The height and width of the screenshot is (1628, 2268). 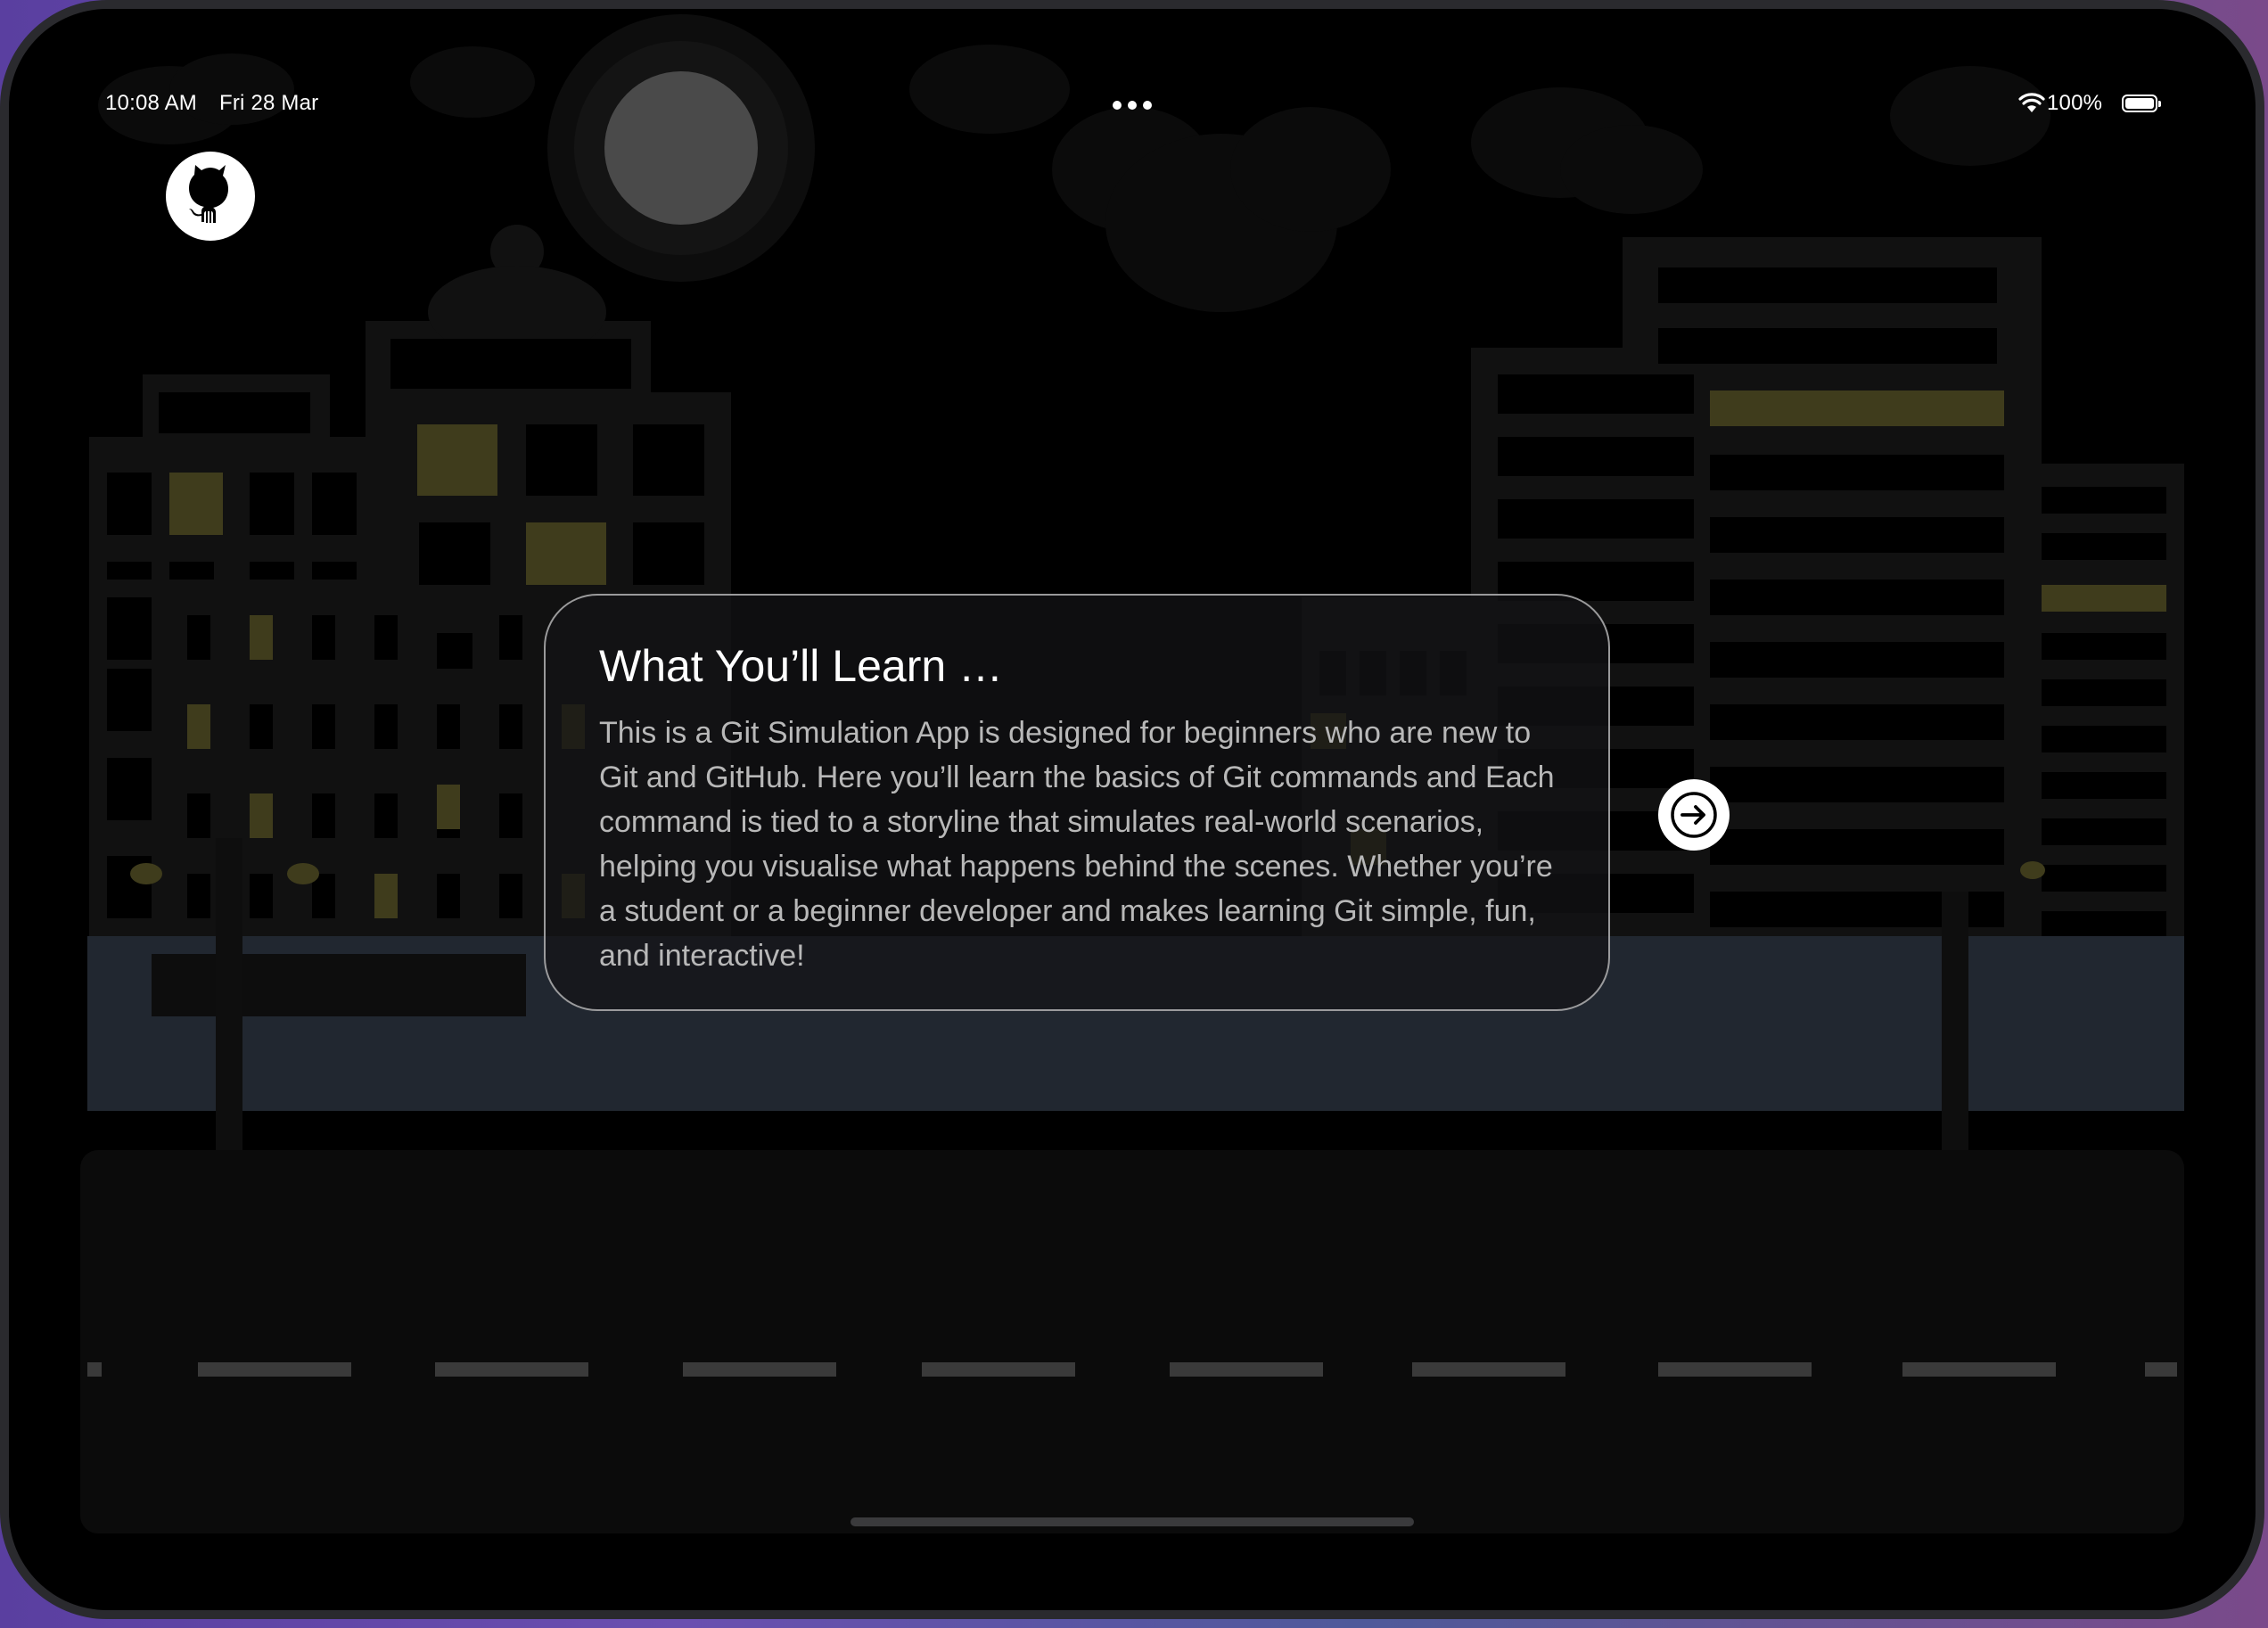 I want to click on status-time: 10:08 AM, so click(x=151, y=103).